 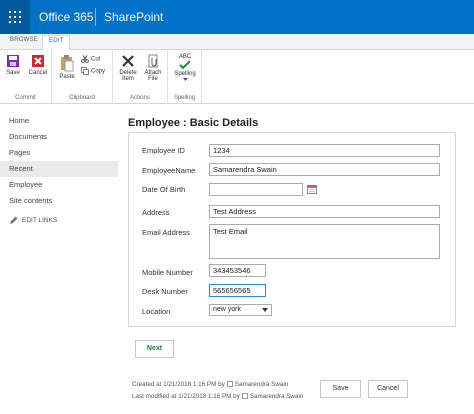 What do you see at coordinates (237, 42) in the screenshot?
I see `ribbon-tabs: BROWSE EDIT` at bounding box center [237, 42].